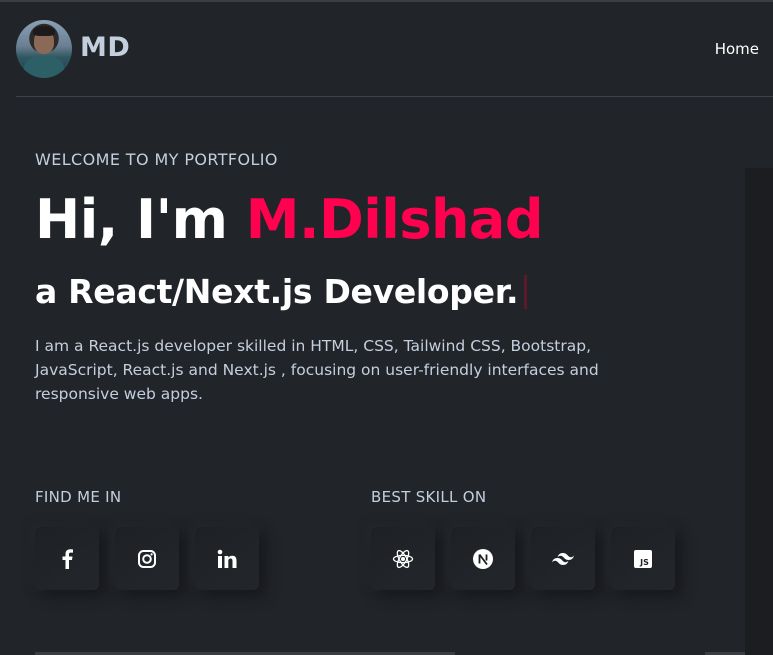 This screenshot has height=655, width=773. I want to click on role-label: a React/Next.js Developer., so click(277, 291).